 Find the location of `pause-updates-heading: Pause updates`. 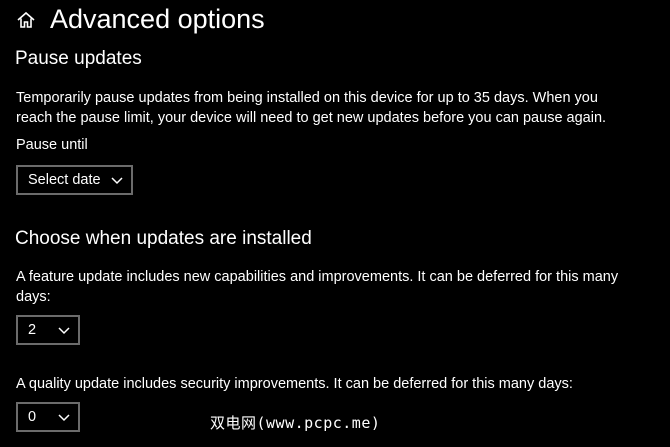

pause-updates-heading: Pause updates is located at coordinates (78, 58).